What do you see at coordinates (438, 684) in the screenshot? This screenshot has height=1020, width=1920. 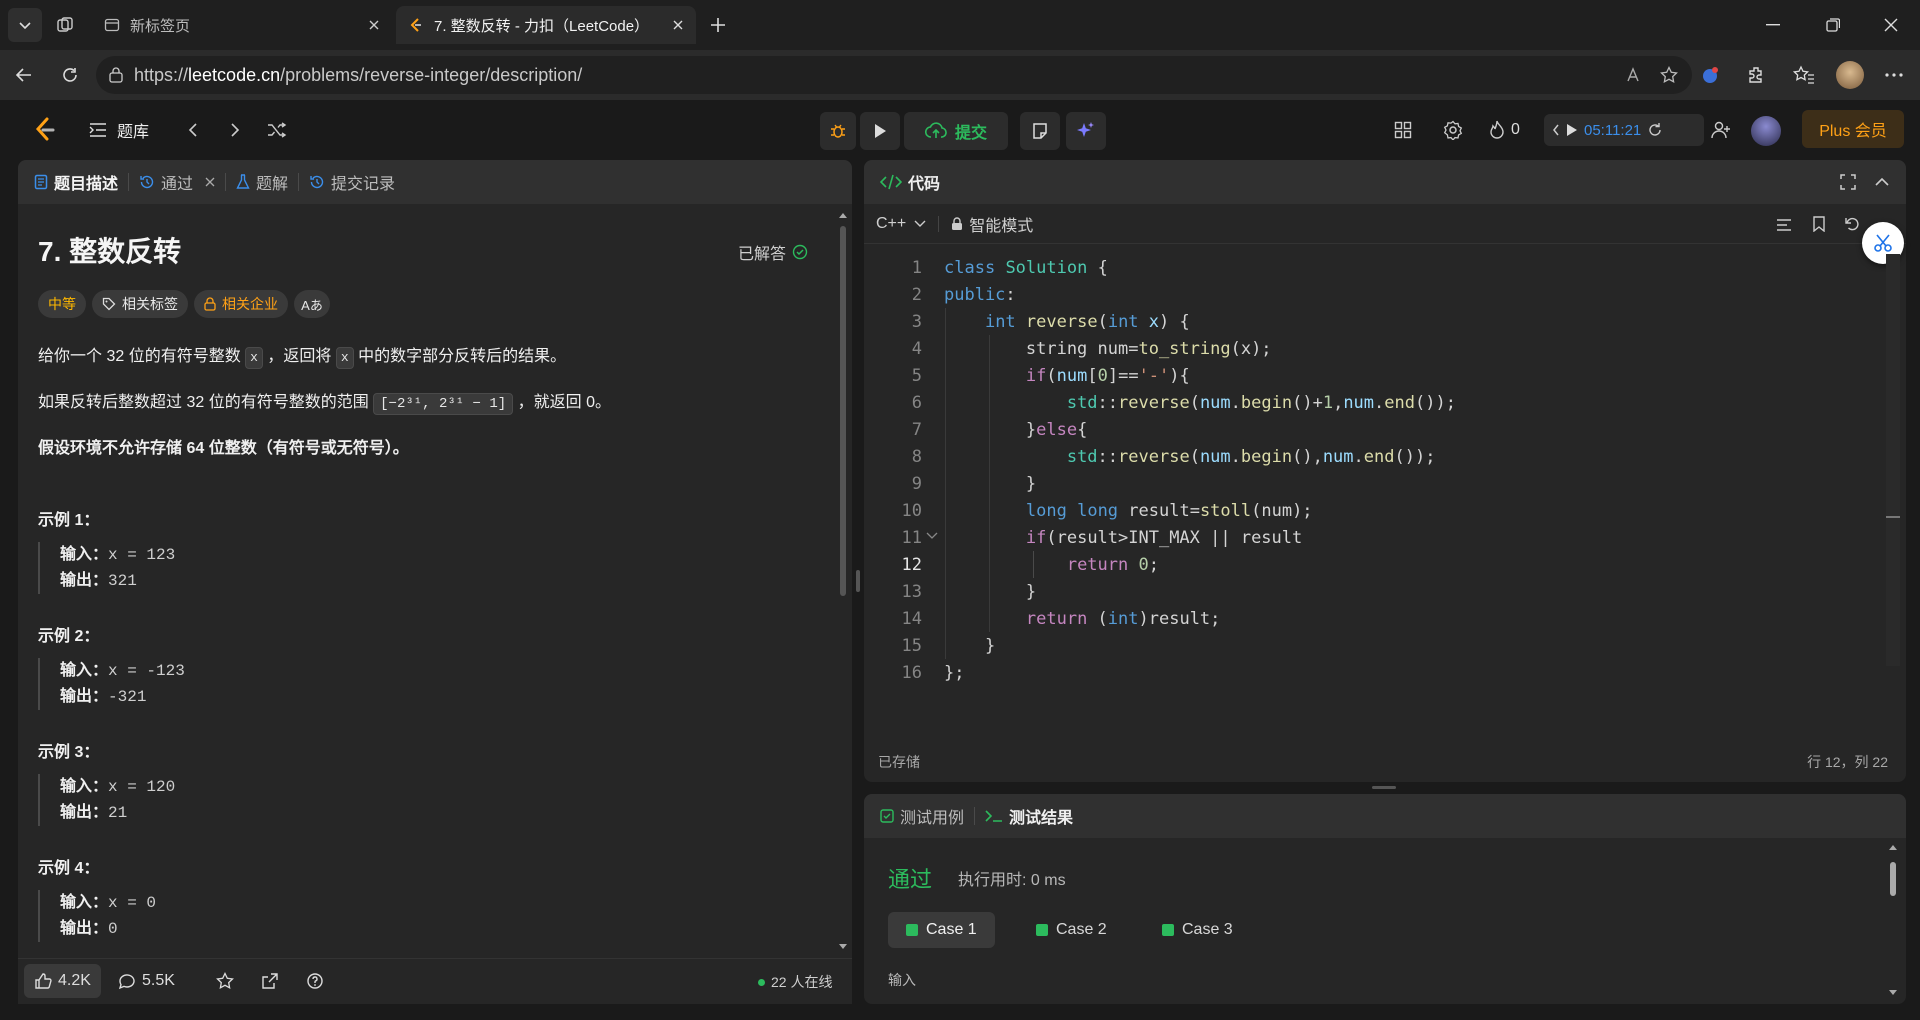 I see `example-block: 输入：x = -123 输出：-321` at bounding box center [438, 684].